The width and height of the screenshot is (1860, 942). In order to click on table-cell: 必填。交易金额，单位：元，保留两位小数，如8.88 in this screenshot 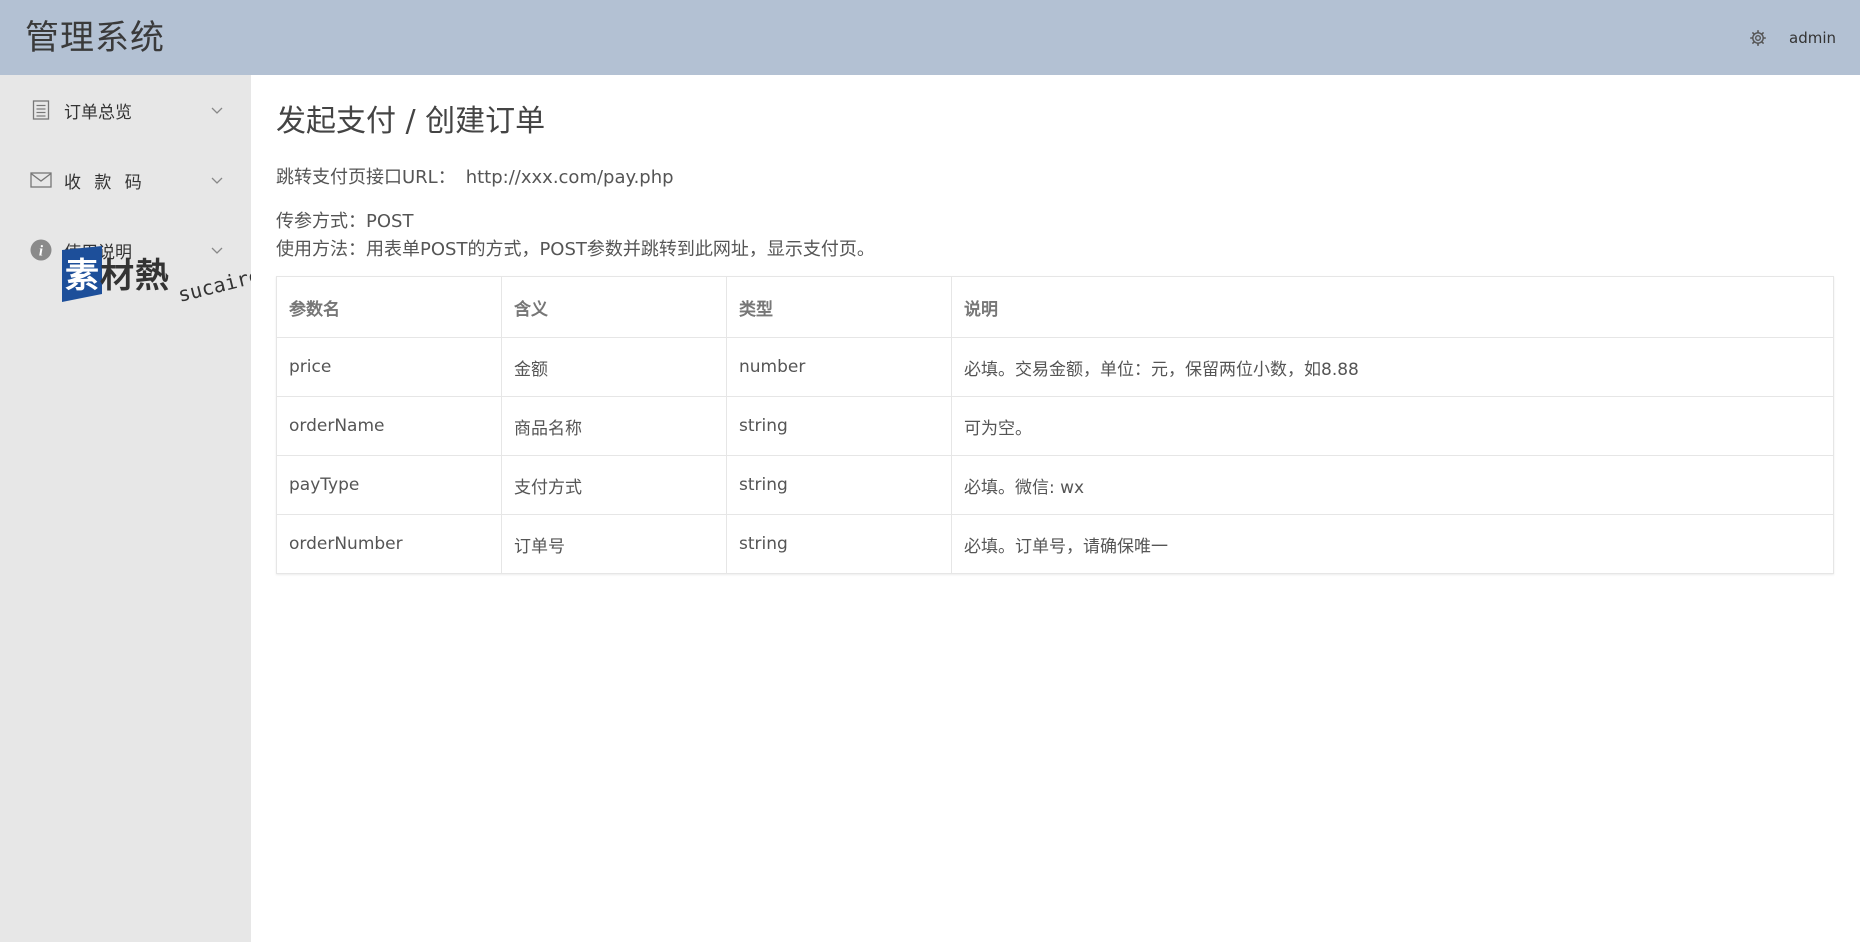, I will do `click(1392, 367)`.